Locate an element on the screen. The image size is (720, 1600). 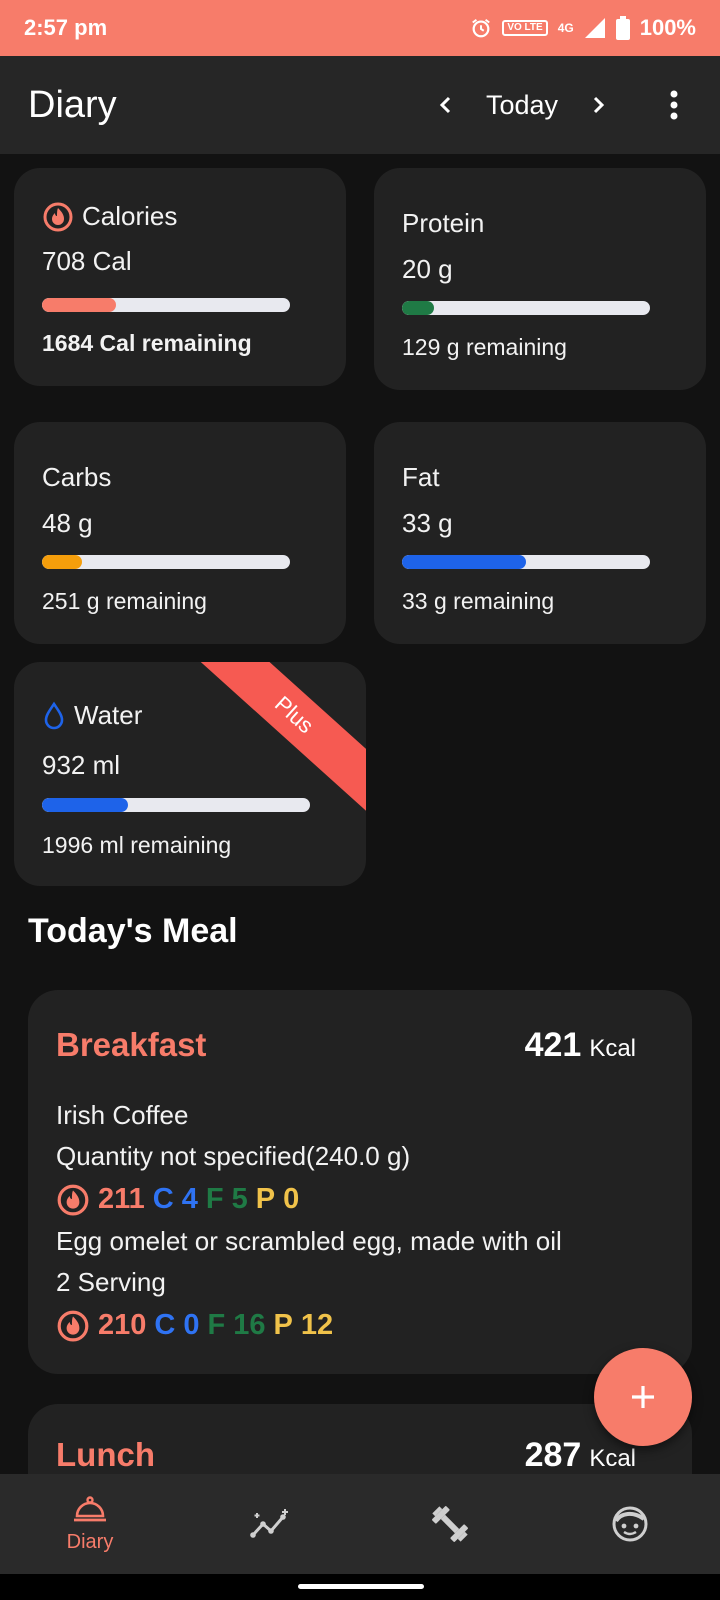
network-type: 4G is located at coordinates (565, 27).